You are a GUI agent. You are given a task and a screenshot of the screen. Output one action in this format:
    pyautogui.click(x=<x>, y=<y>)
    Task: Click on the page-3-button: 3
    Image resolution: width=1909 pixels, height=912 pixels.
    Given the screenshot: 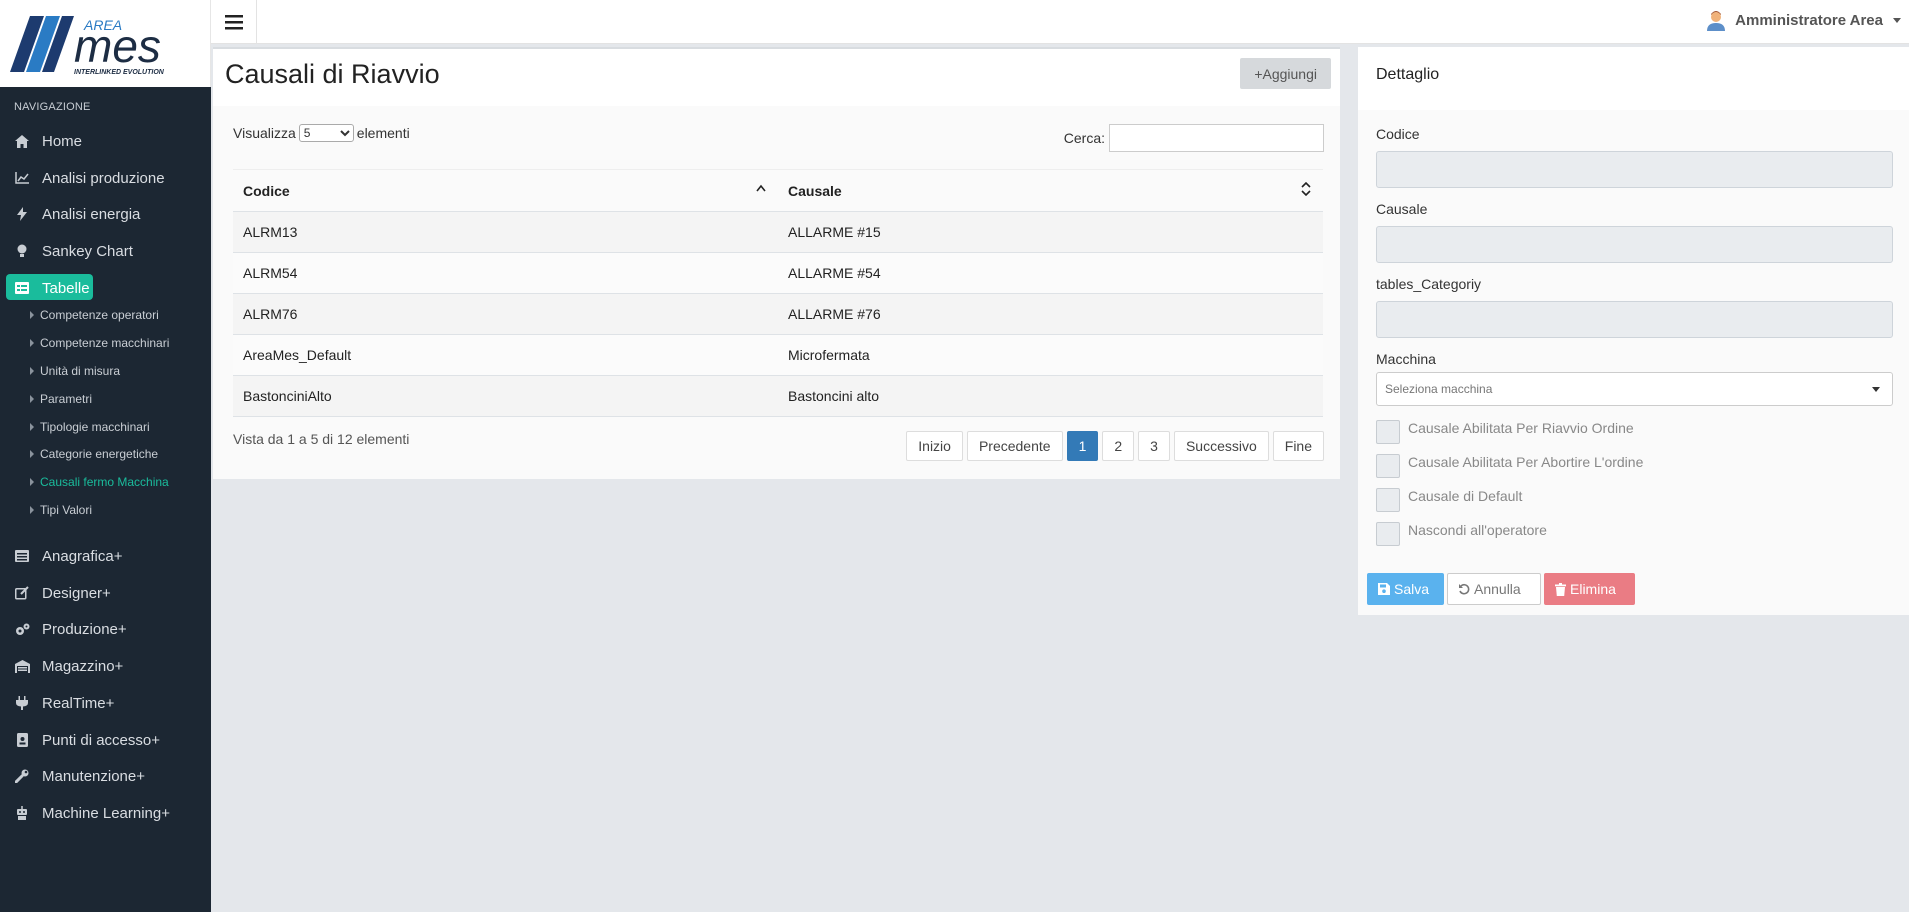 What is the action you would take?
    pyautogui.click(x=1154, y=446)
    